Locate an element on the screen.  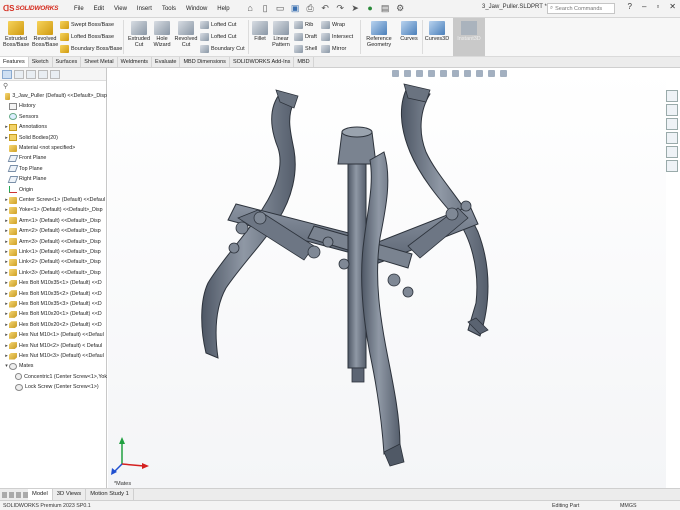
tab-motion-study-1: Motion Study 1 is located at coordinates (110, 494).